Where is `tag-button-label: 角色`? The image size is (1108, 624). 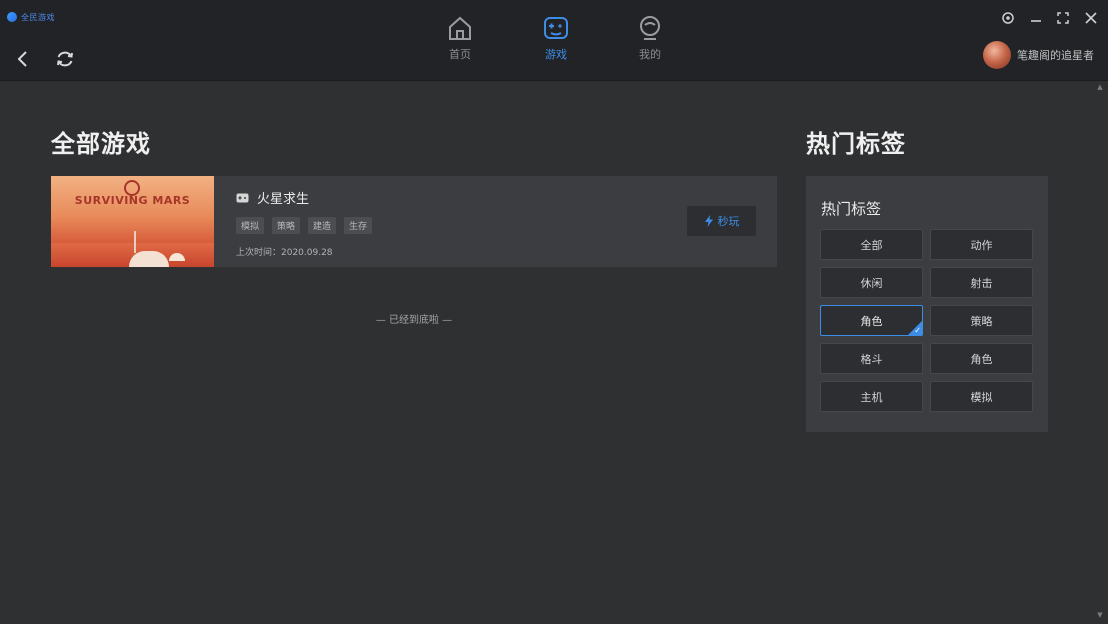 tag-button-label: 角色 is located at coordinates (871, 321).